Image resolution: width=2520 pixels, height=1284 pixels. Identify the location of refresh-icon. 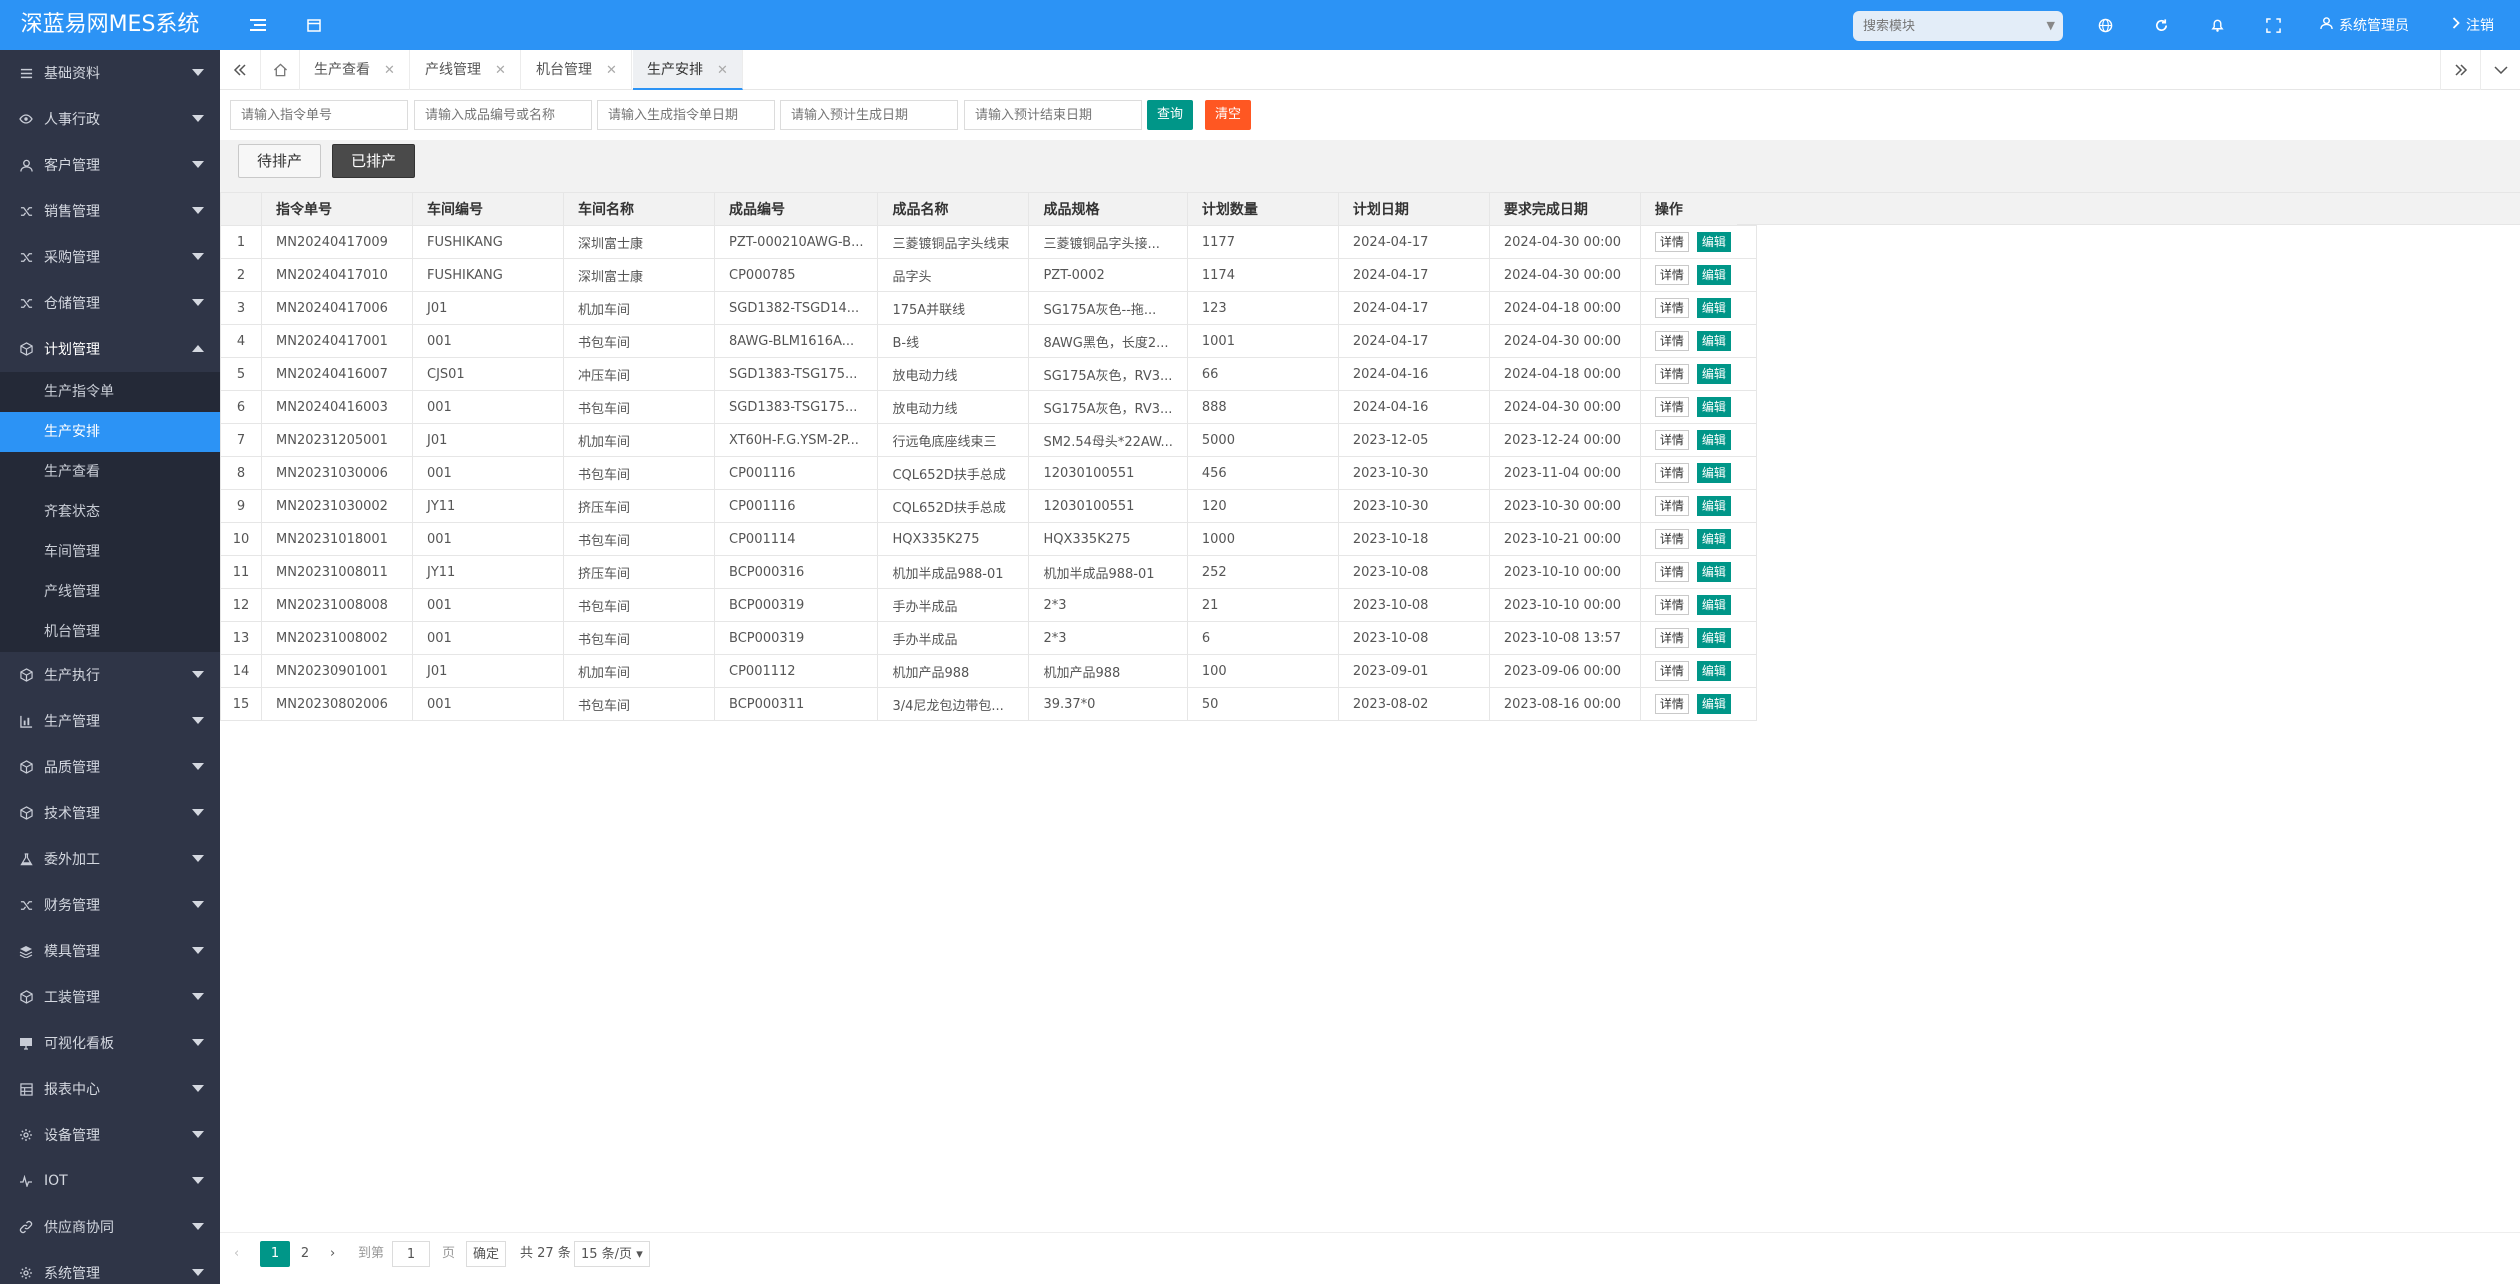
(2161, 25).